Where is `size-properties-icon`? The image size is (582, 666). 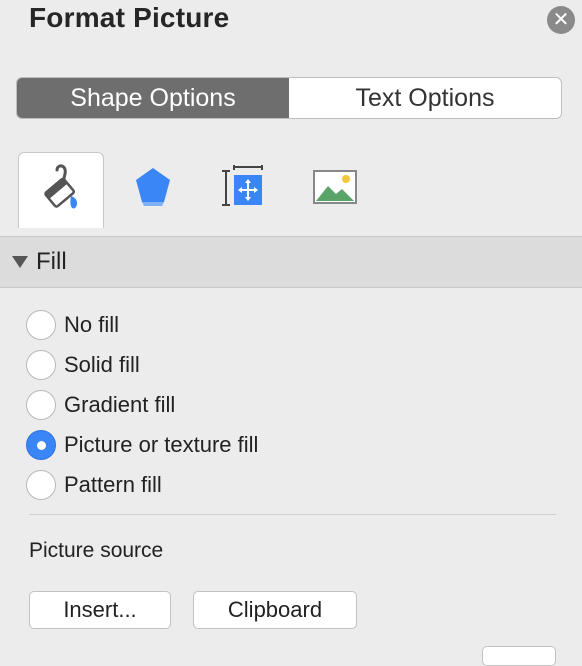 size-properties-icon is located at coordinates (243, 189).